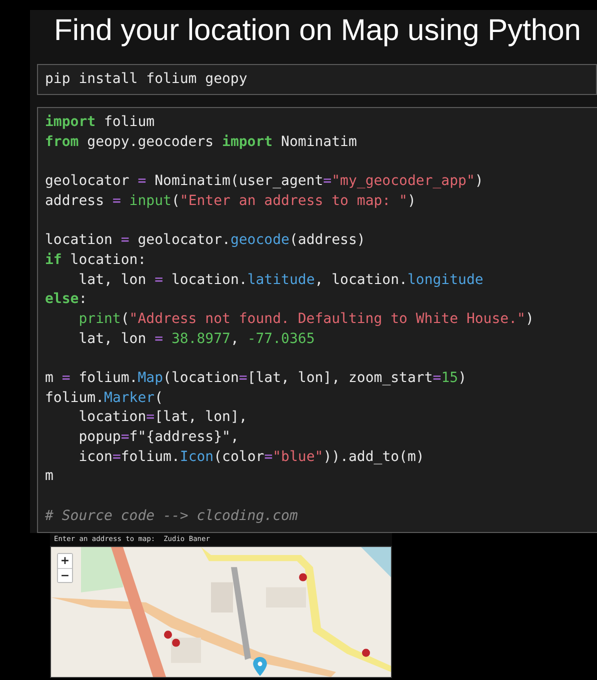  Describe the element at coordinates (197, 339) in the screenshot. I see `code-line: lat, lon = 38.8977, -77.0365` at that location.